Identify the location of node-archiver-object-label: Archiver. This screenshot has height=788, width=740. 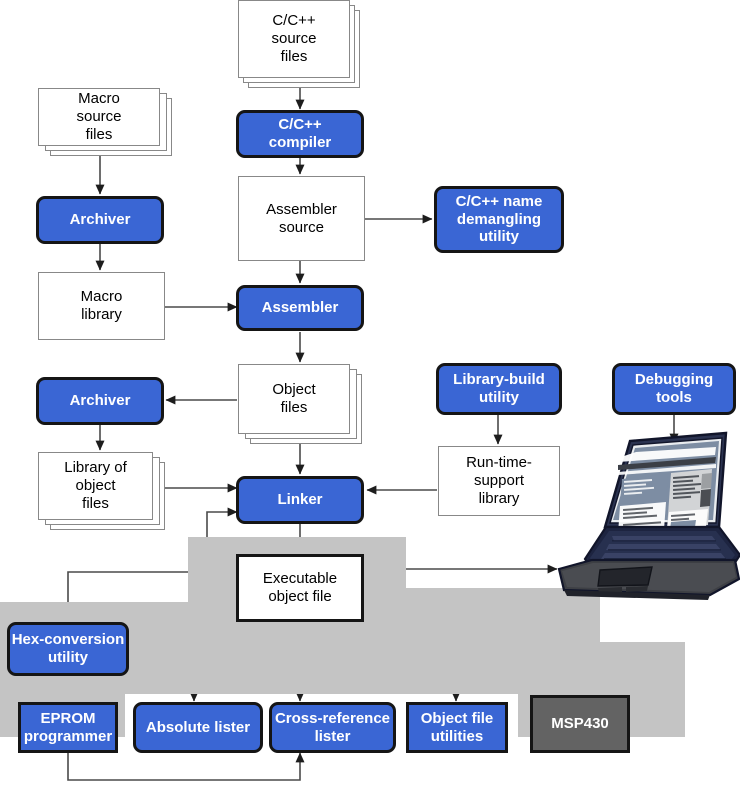
(100, 401).